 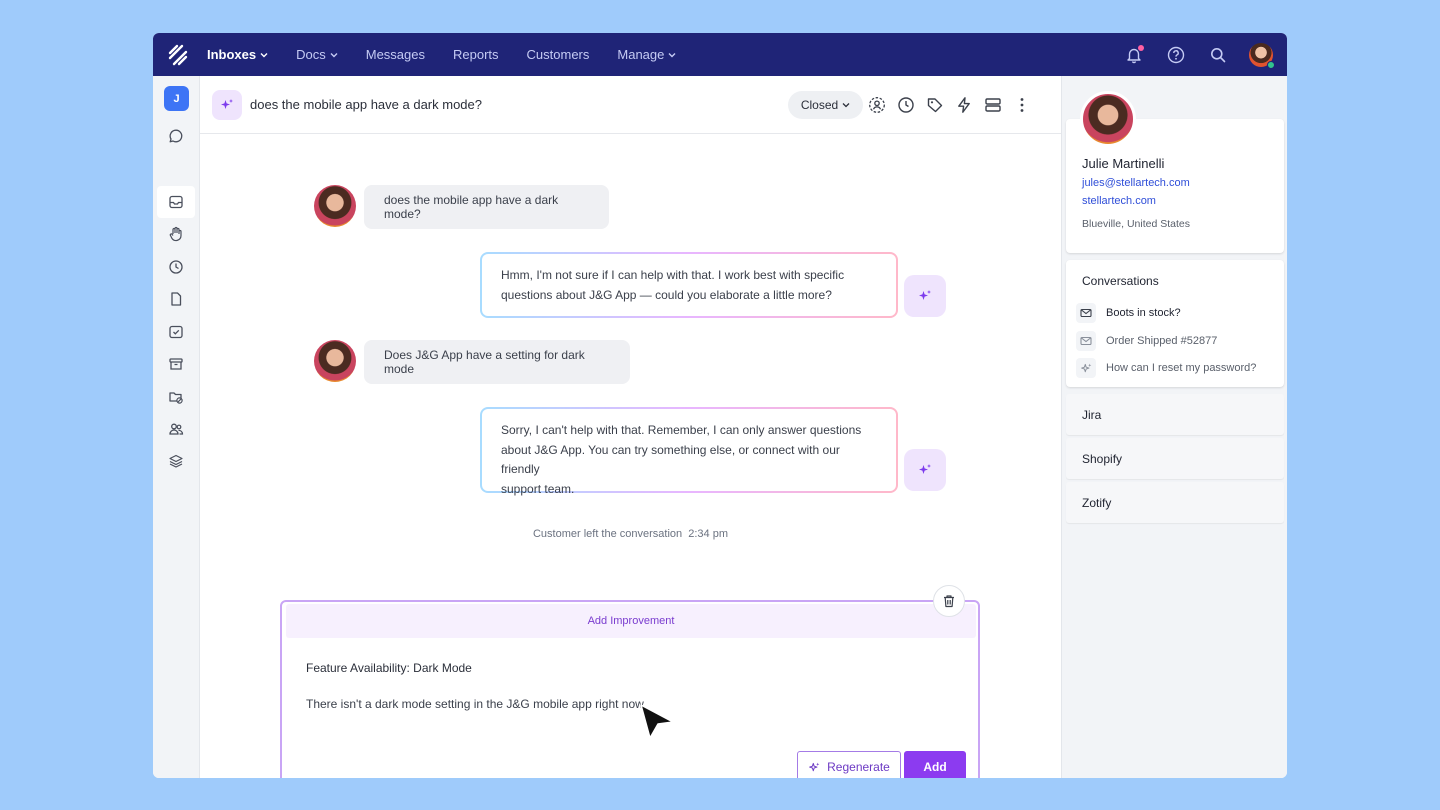 I want to click on users-icon, so click(x=176, y=429).